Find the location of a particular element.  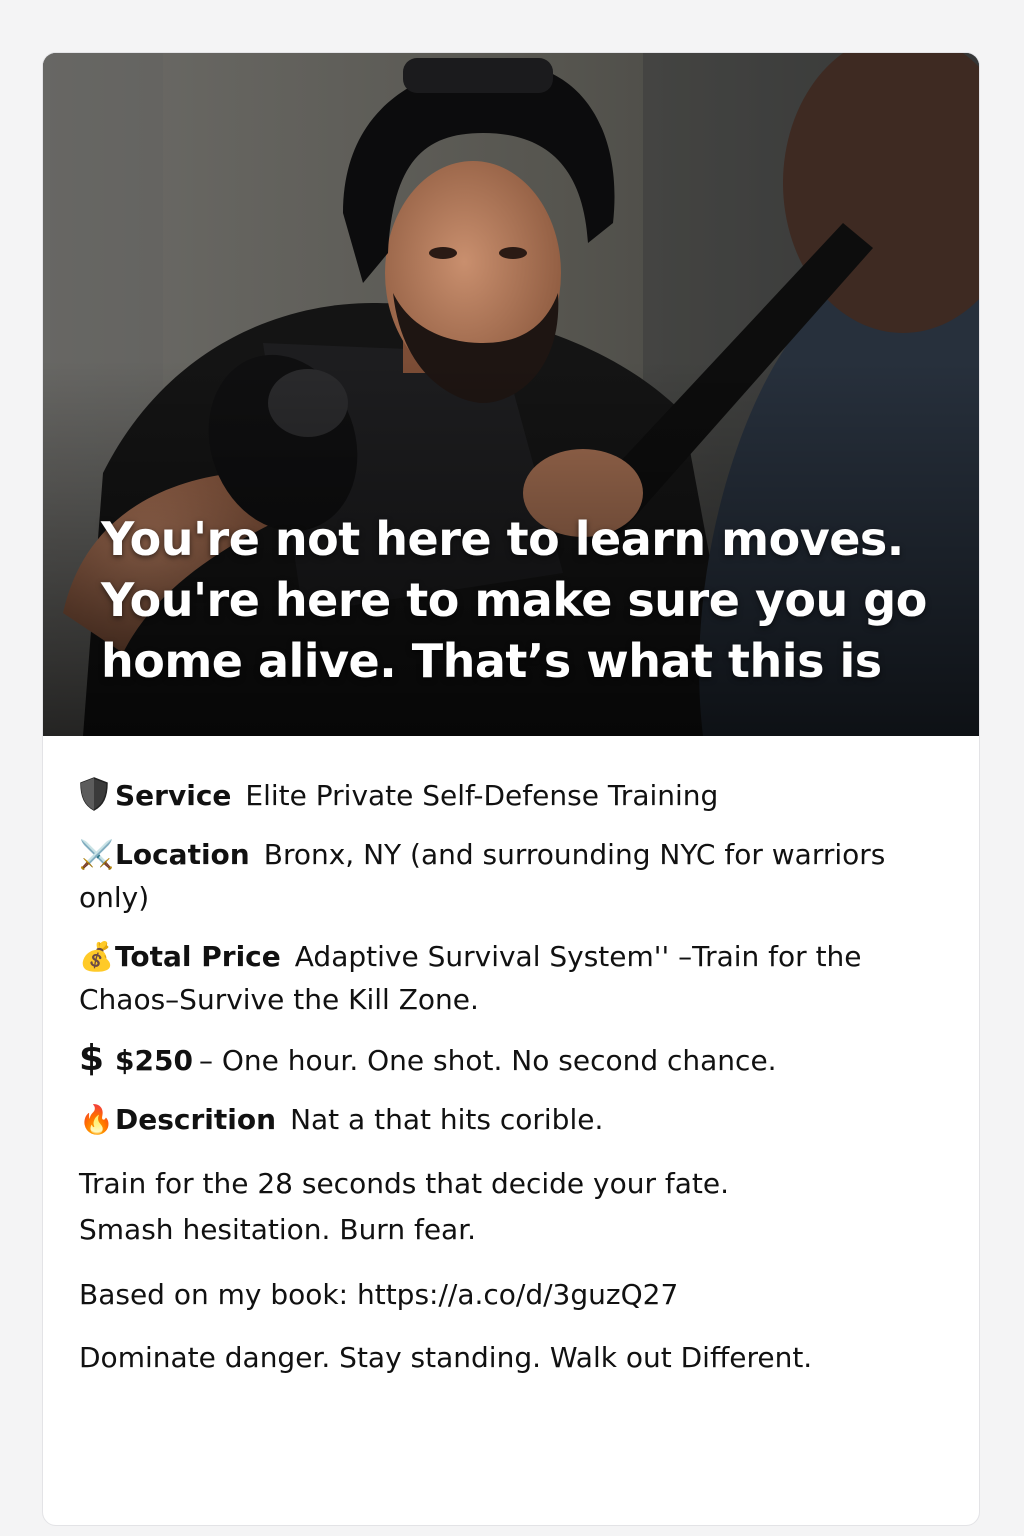

crossed-swords-icon: ⚔️ is located at coordinates (96, 854).